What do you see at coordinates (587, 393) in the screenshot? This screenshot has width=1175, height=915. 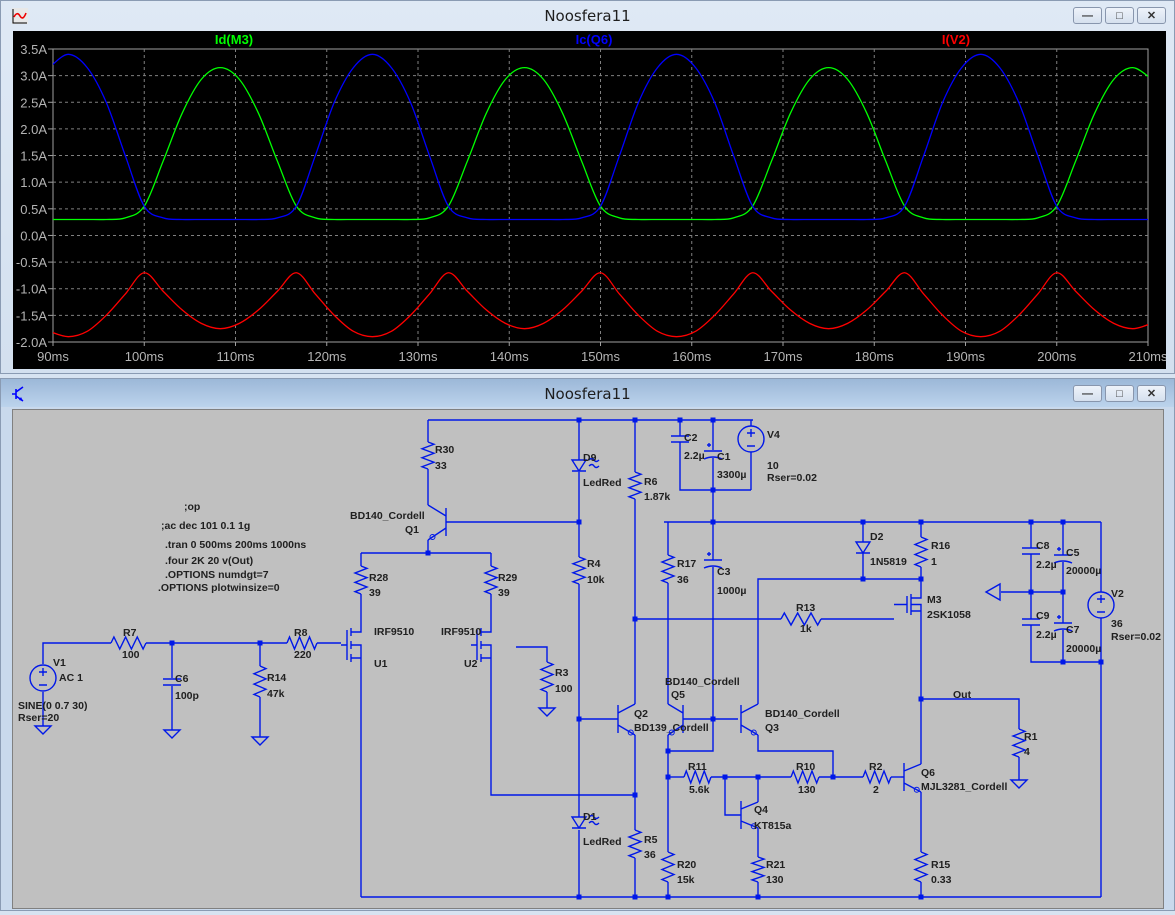 I see `schematic-titlebar: Noosfera11 — □ ✕` at bounding box center [587, 393].